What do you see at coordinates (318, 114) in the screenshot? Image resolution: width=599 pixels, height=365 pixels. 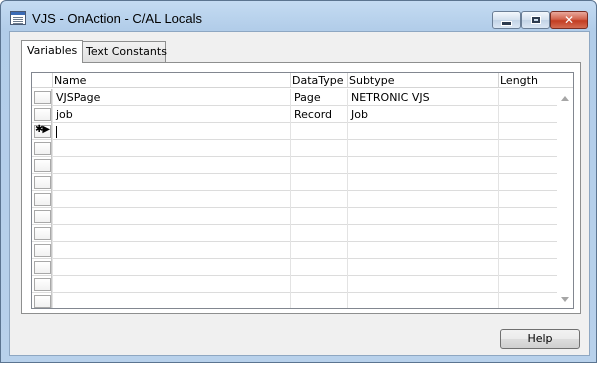 I see `cell-datatype: Record` at bounding box center [318, 114].